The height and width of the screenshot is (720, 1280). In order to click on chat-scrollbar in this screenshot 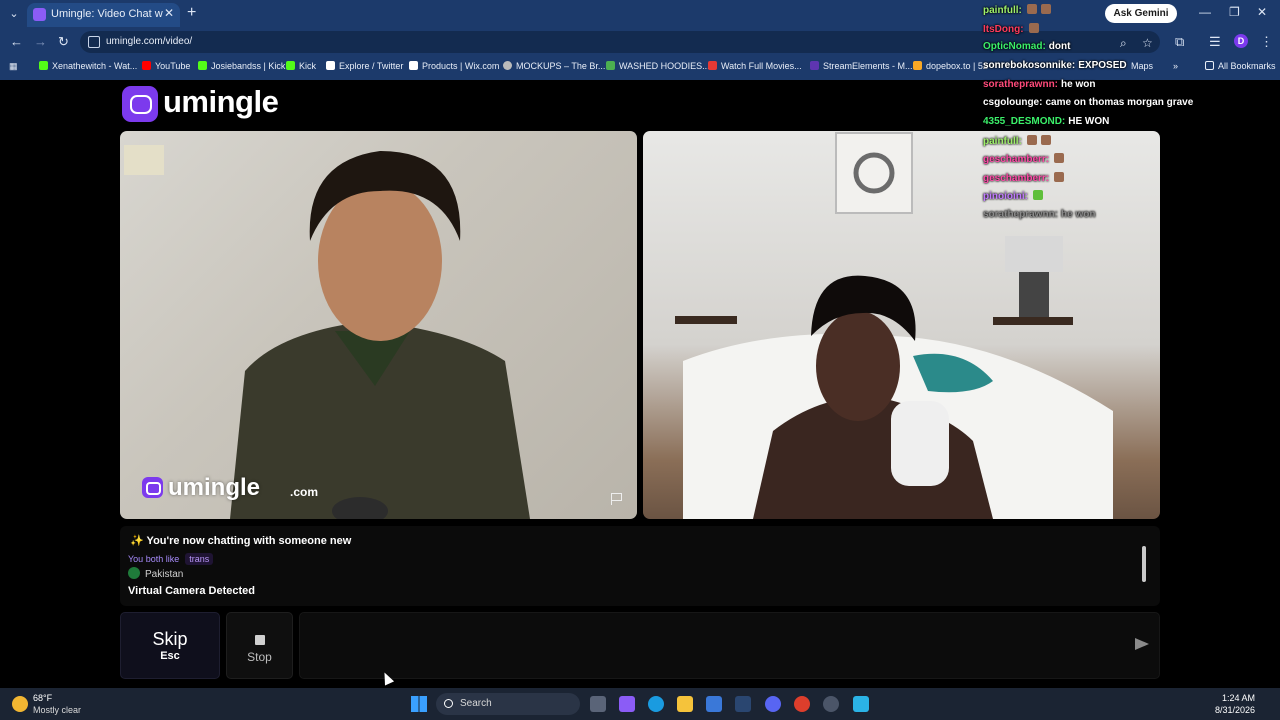, I will do `click(1144, 566)`.